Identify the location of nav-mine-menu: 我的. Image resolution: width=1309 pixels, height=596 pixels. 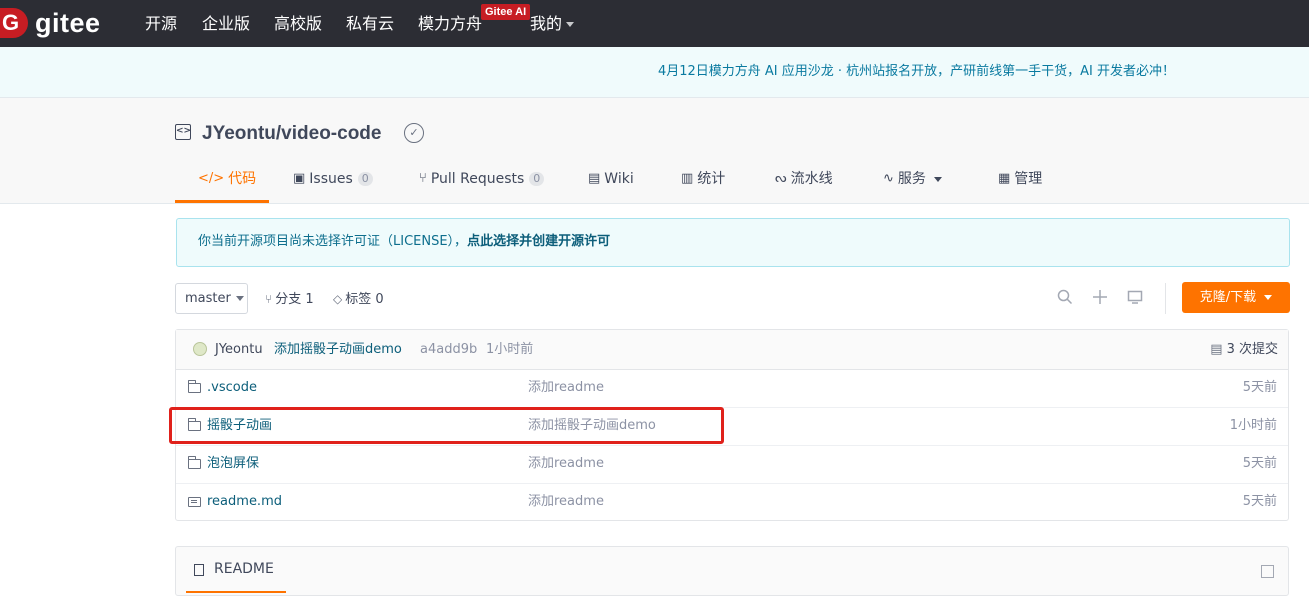
(552, 24).